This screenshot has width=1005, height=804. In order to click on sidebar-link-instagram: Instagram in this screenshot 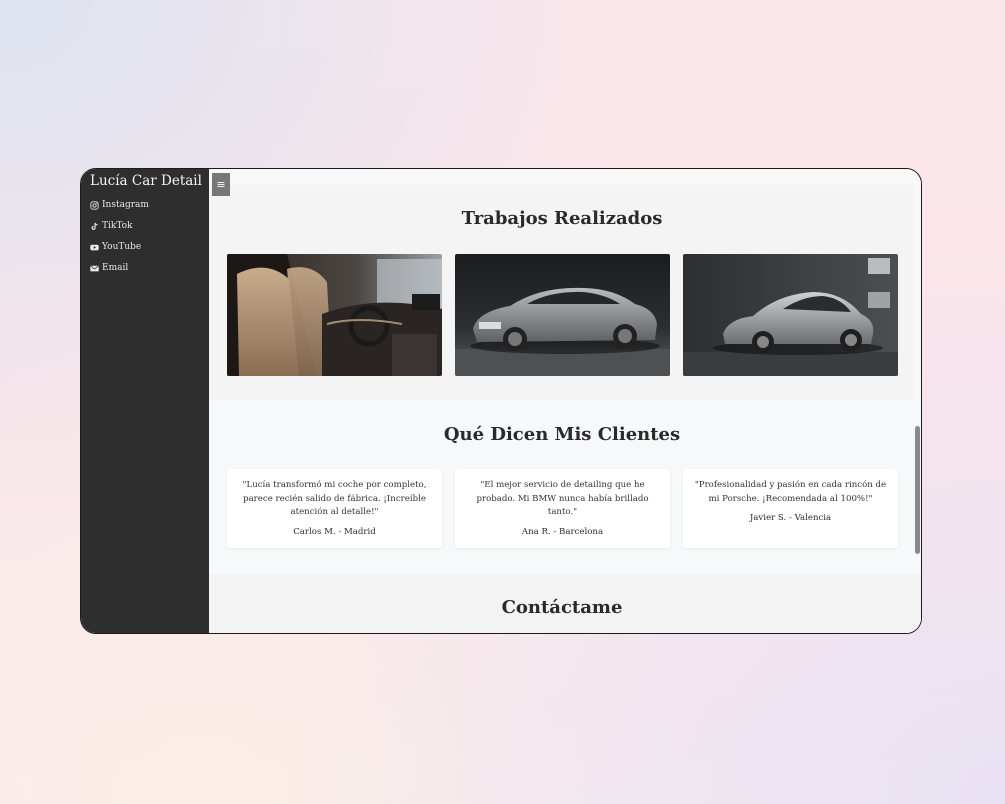, I will do `click(119, 205)`.